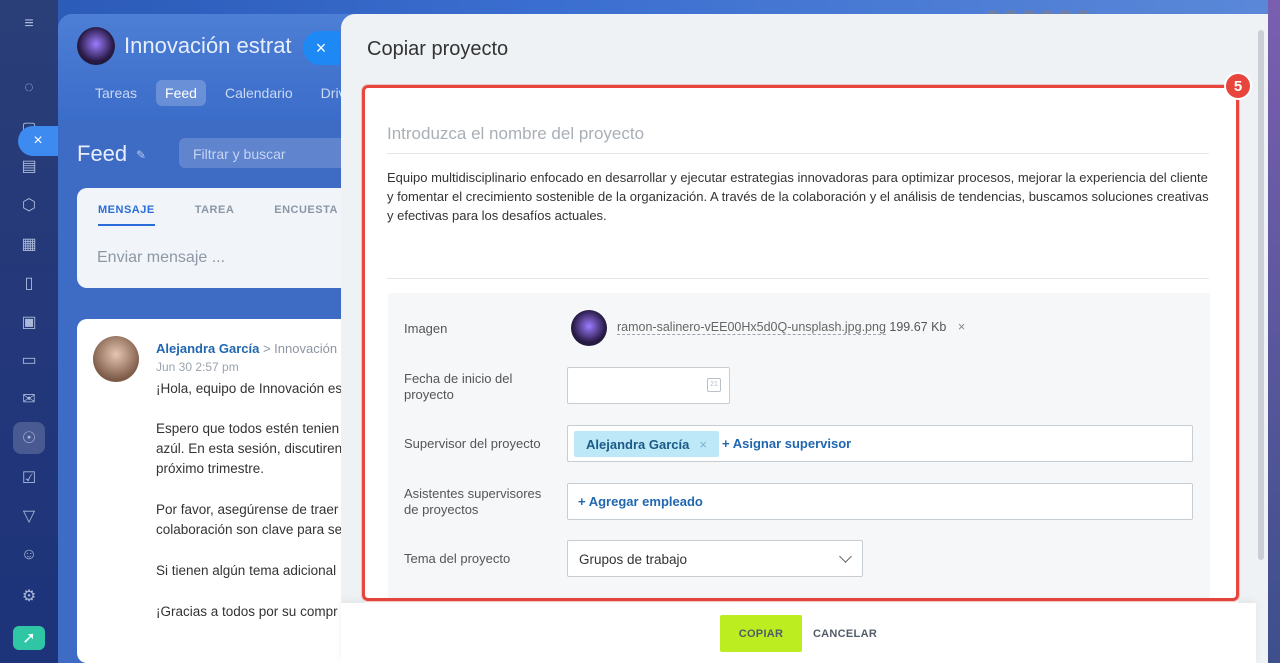 This screenshot has width=1280, height=663. Describe the element at coordinates (247, 611) in the screenshot. I see `post-line: ¡Gracias a todos por su compr` at that location.